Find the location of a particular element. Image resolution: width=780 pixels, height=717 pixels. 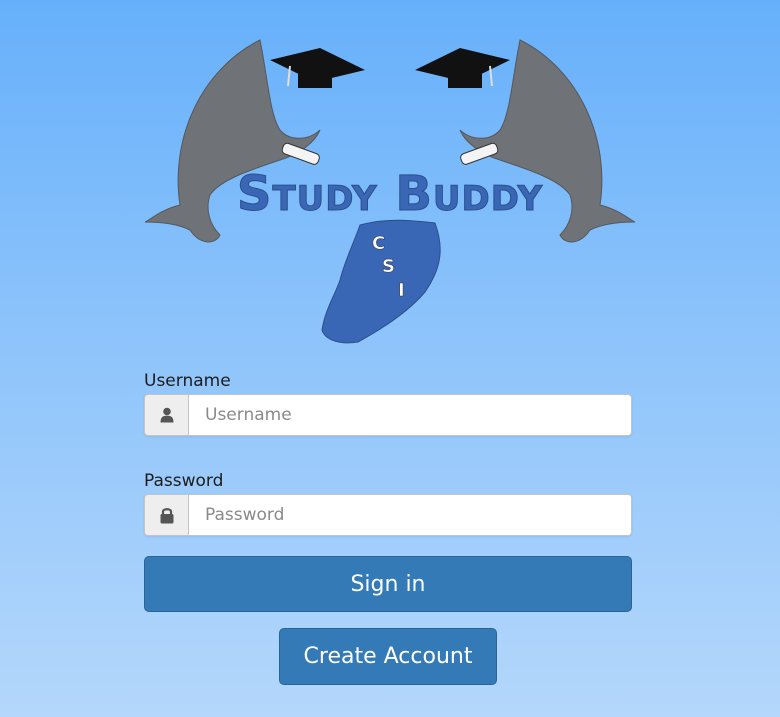

password-input-group is located at coordinates (388, 515).